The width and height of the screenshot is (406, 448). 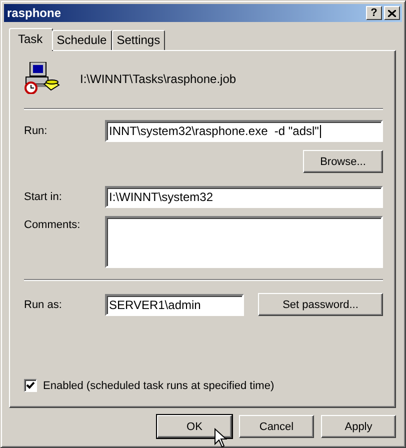 What do you see at coordinates (358, 426) in the screenshot?
I see `dialog-button: Apply` at bounding box center [358, 426].